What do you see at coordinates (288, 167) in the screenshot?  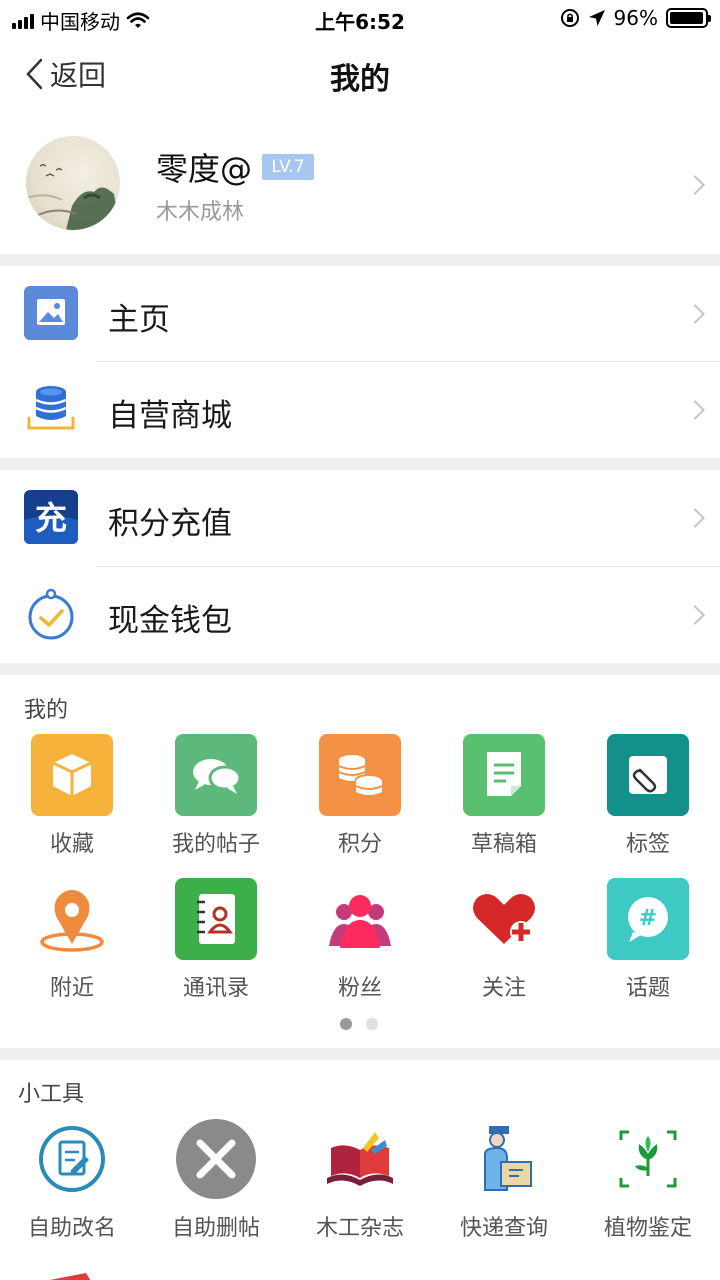 I see `level-badge: LV.7` at bounding box center [288, 167].